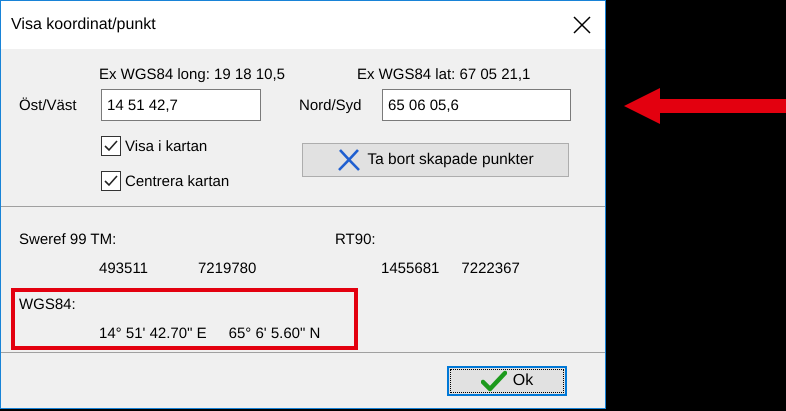 The height and width of the screenshot is (411, 786). I want to click on field-label: Öst/Väst, so click(48, 105).